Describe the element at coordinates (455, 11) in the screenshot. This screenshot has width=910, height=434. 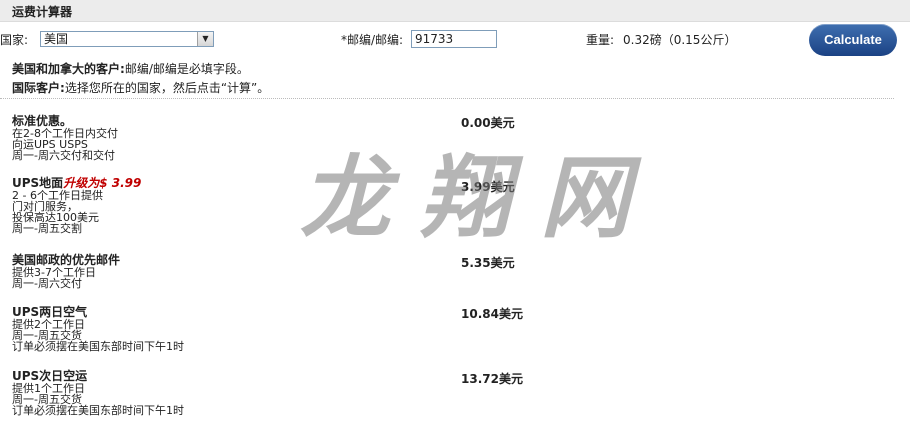
I see `title-bar: 运费计算器` at that location.